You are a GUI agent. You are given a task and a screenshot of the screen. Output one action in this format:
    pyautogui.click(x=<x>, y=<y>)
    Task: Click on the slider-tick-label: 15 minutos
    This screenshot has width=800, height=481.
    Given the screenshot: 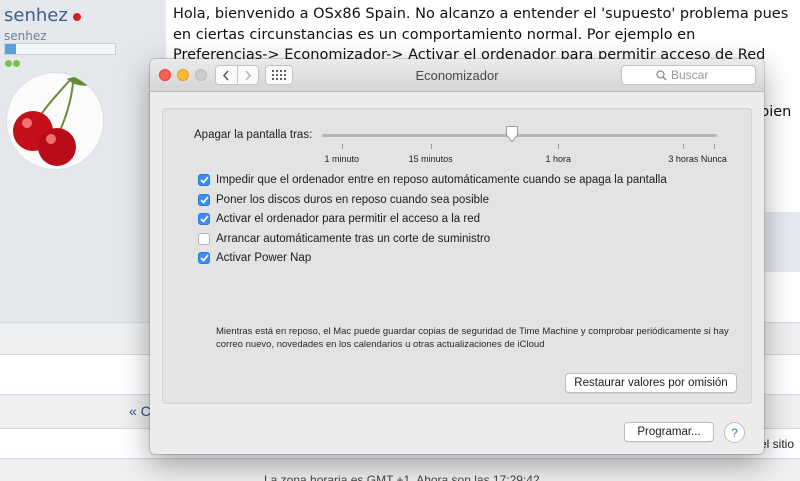 What is the action you would take?
    pyautogui.click(x=430, y=159)
    